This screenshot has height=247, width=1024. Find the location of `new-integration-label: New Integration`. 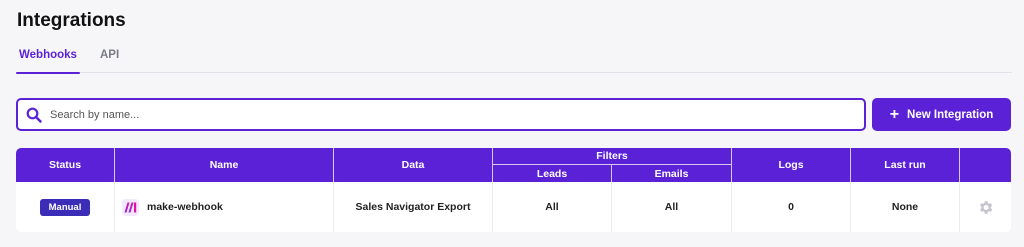

new-integration-label: New Integration is located at coordinates (950, 114).